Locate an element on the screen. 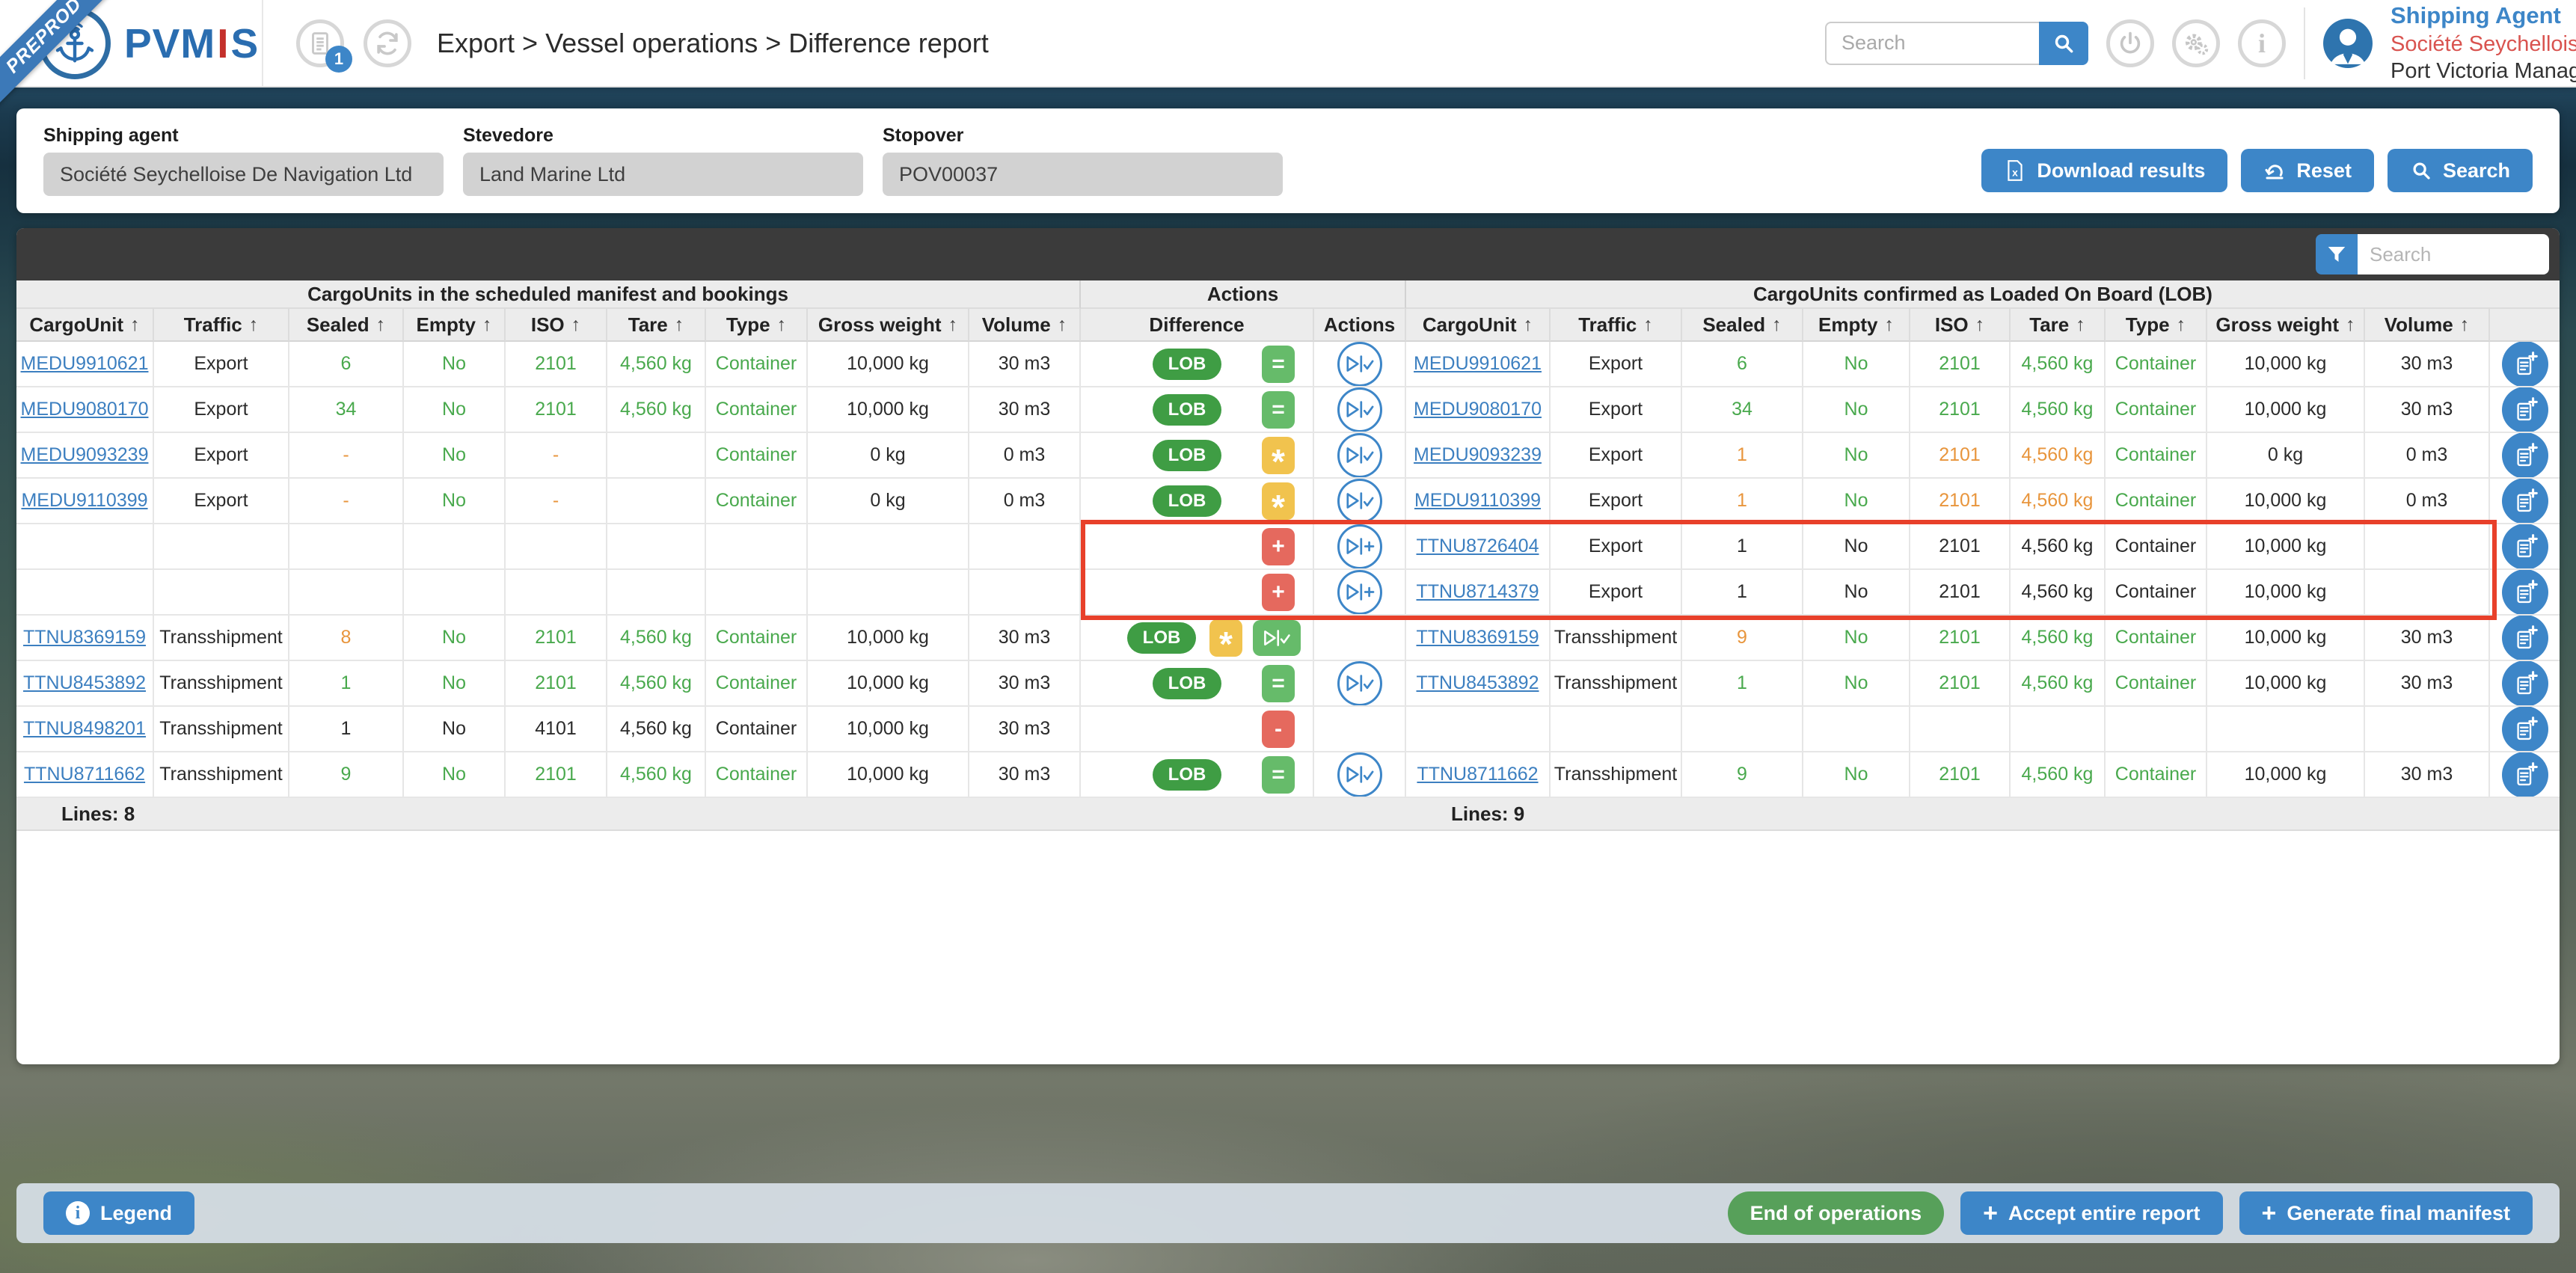  equal-difference-badge: = is located at coordinates (1278, 683).